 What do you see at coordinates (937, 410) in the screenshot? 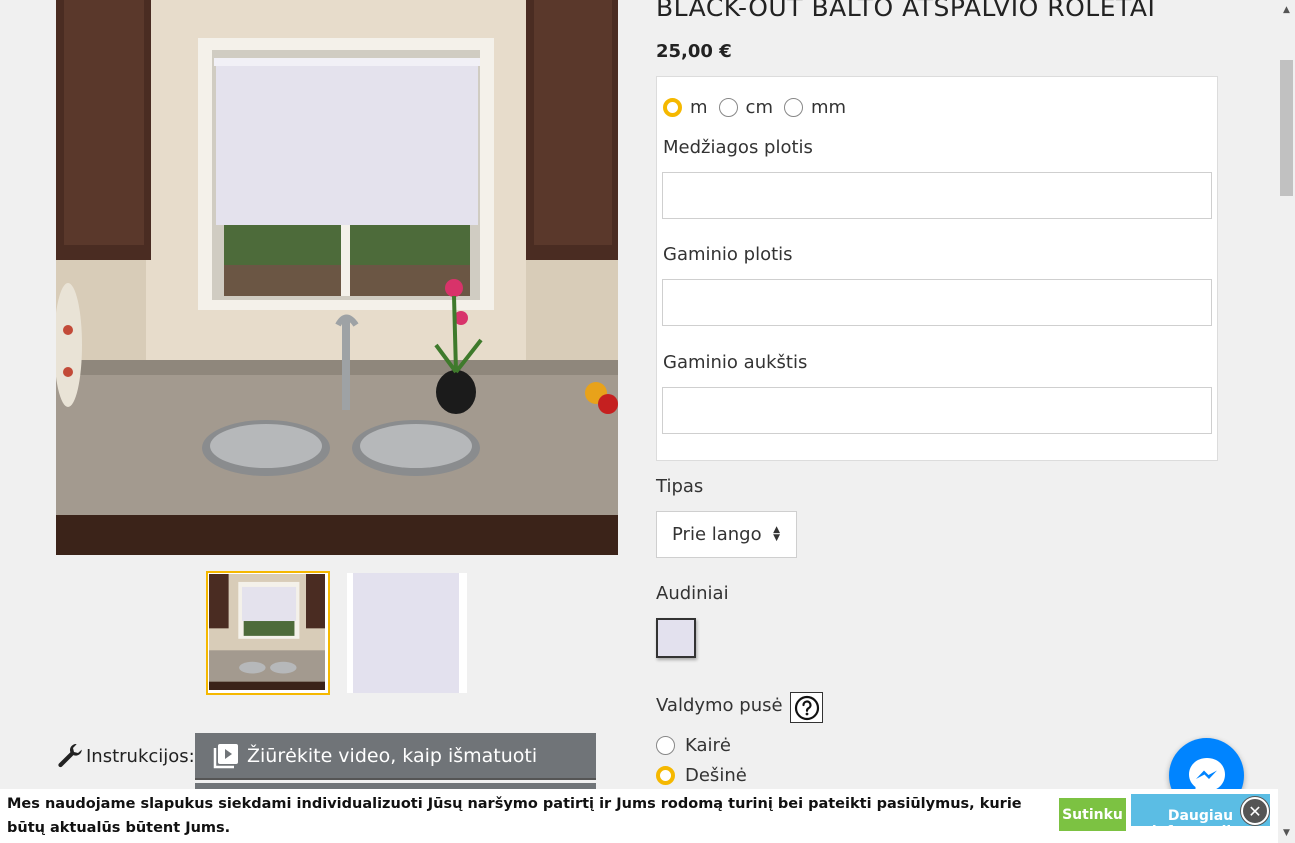
I see `product-height-input` at bounding box center [937, 410].